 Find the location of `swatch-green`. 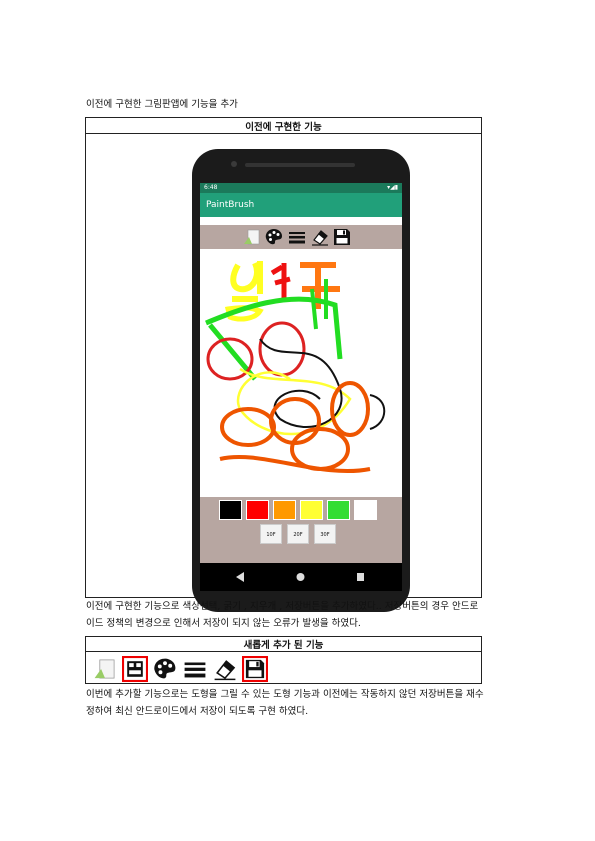

swatch-green is located at coordinates (338, 510).